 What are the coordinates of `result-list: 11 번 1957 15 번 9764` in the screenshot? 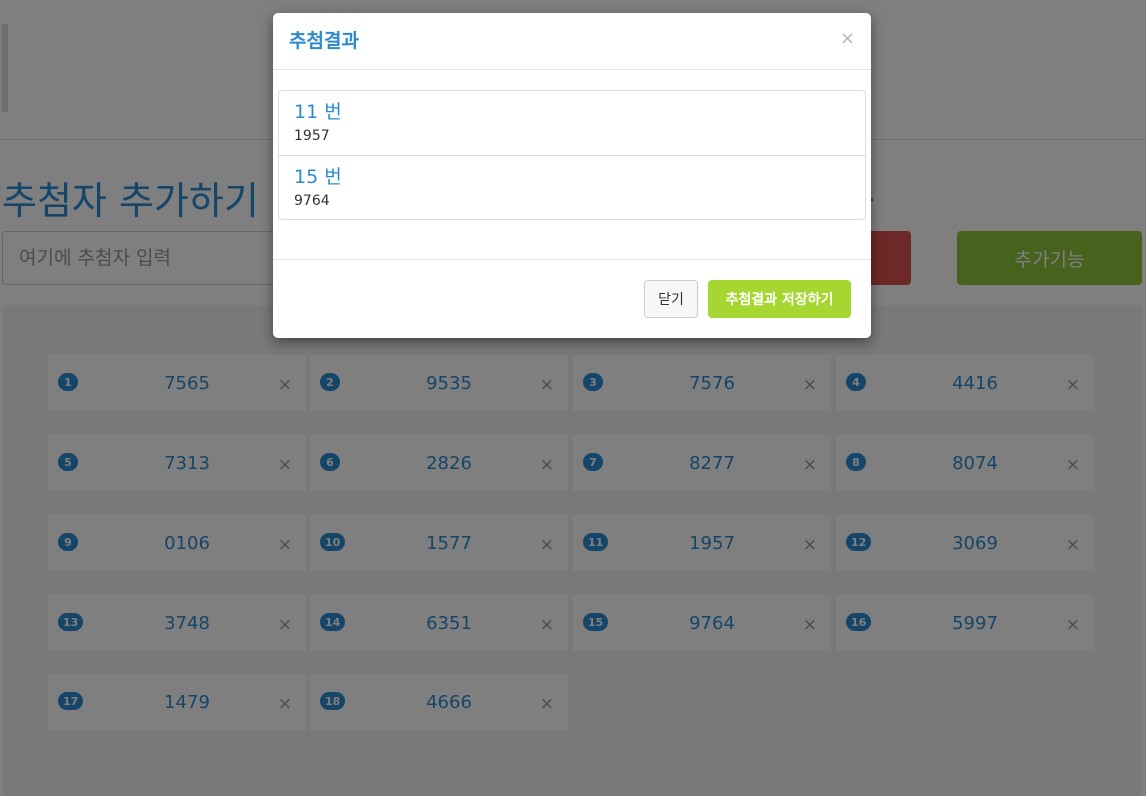 It's located at (572, 155).